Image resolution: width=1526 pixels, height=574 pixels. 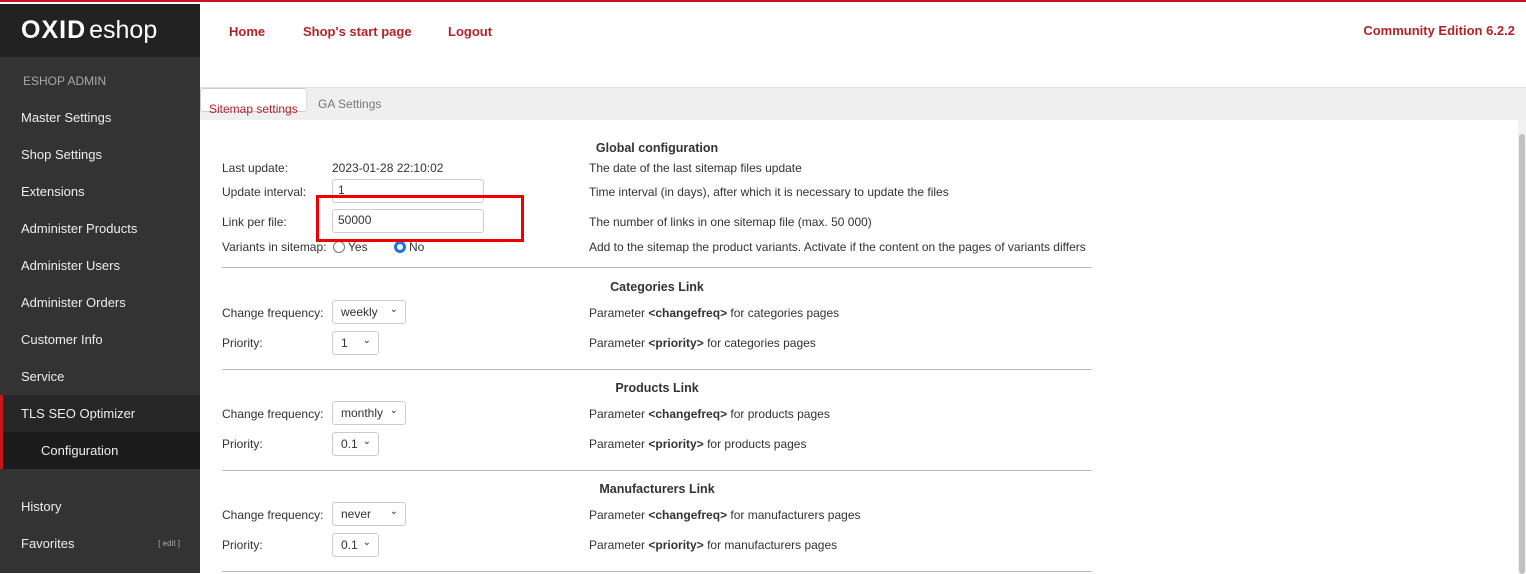 What do you see at coordinates (253, 102) in the screenshot?
I see `tab-sitemap-settings: Sitemap settings` at bounding box center [253, 102].